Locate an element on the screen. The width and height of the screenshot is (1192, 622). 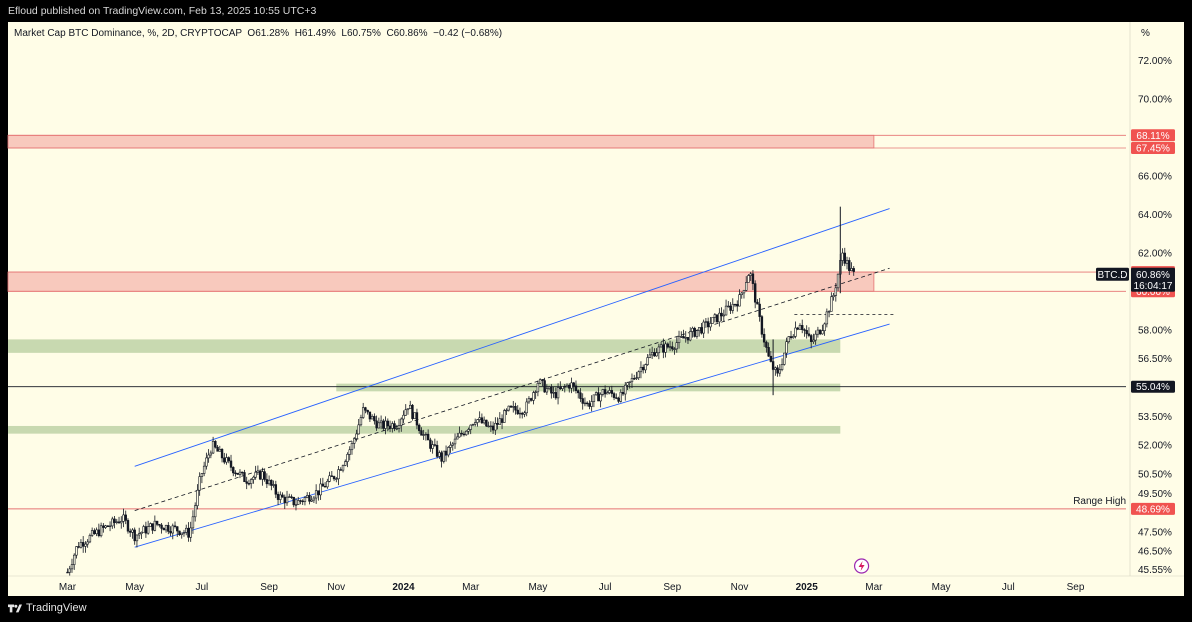
resistance-zone is located at coordinates (441, 141).